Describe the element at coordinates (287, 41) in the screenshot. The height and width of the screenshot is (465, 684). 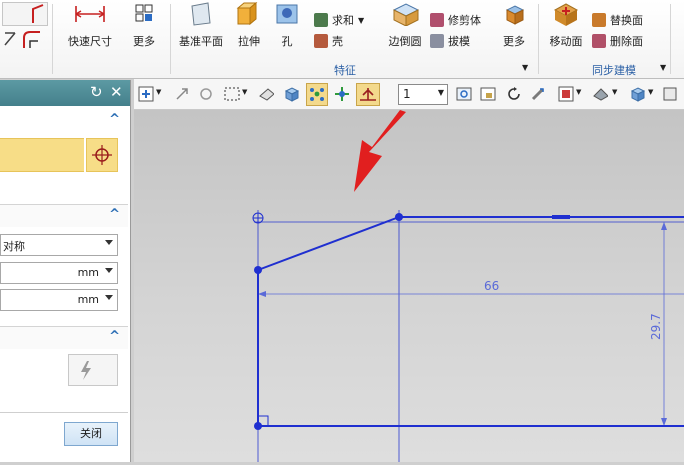
I see `hole-label: 孔` at that location.